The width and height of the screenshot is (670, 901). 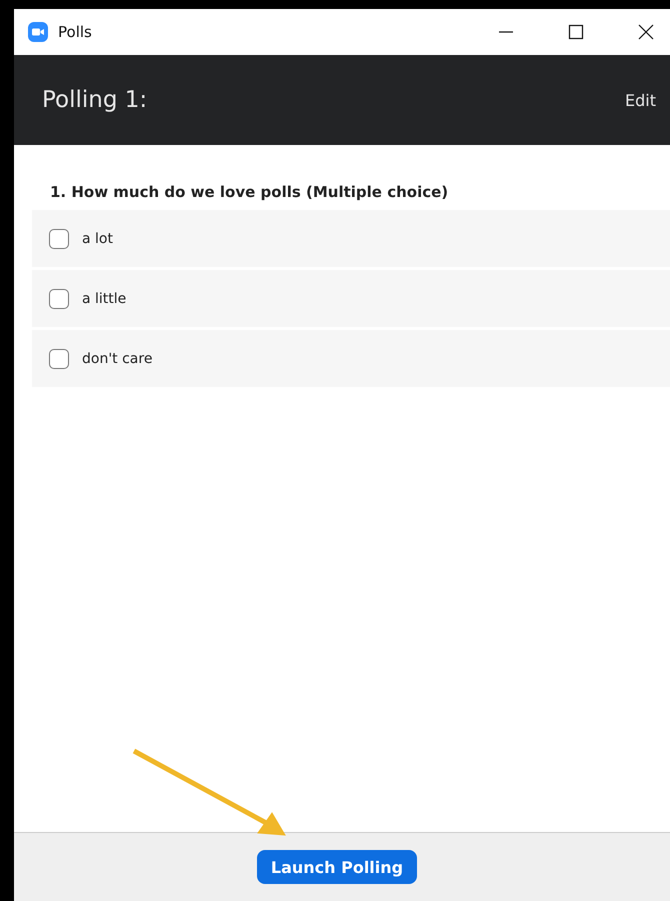 What do you see at coordinates (249, 192) in the screenshot?
I see `question-text: 1. How much do we love polls (Multiple choice)` at bounding box center [249, 192].